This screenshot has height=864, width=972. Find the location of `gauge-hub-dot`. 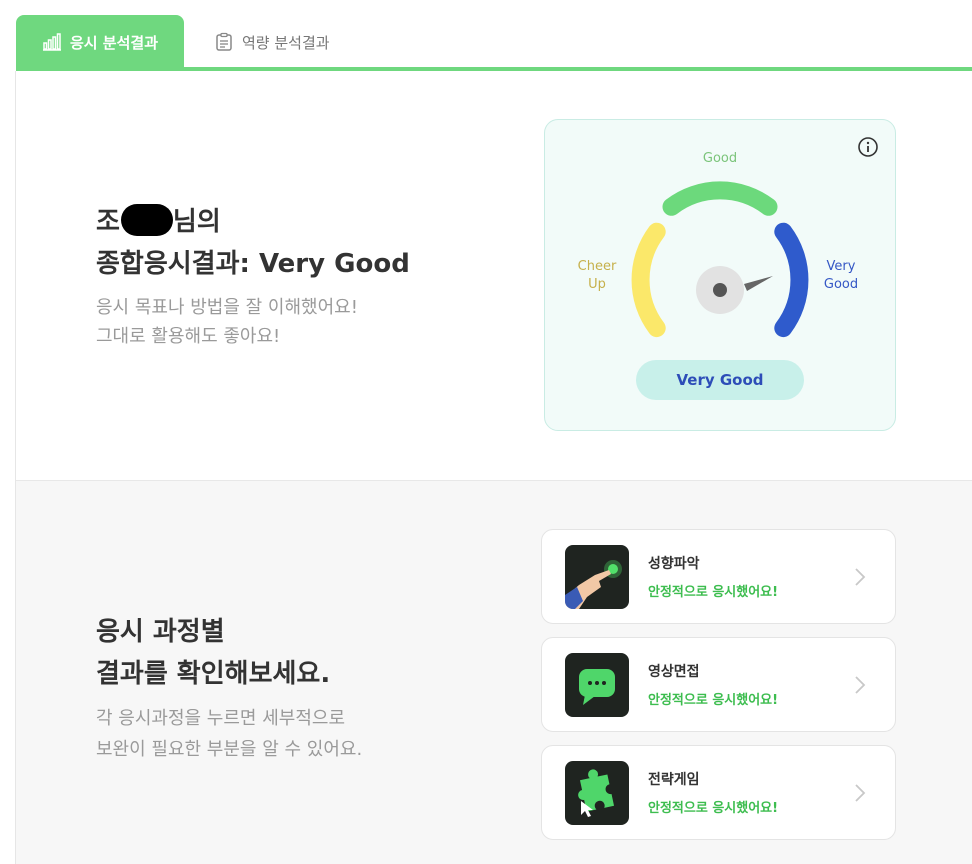

gauge-hub-dot is located at coordinates (720, 290).